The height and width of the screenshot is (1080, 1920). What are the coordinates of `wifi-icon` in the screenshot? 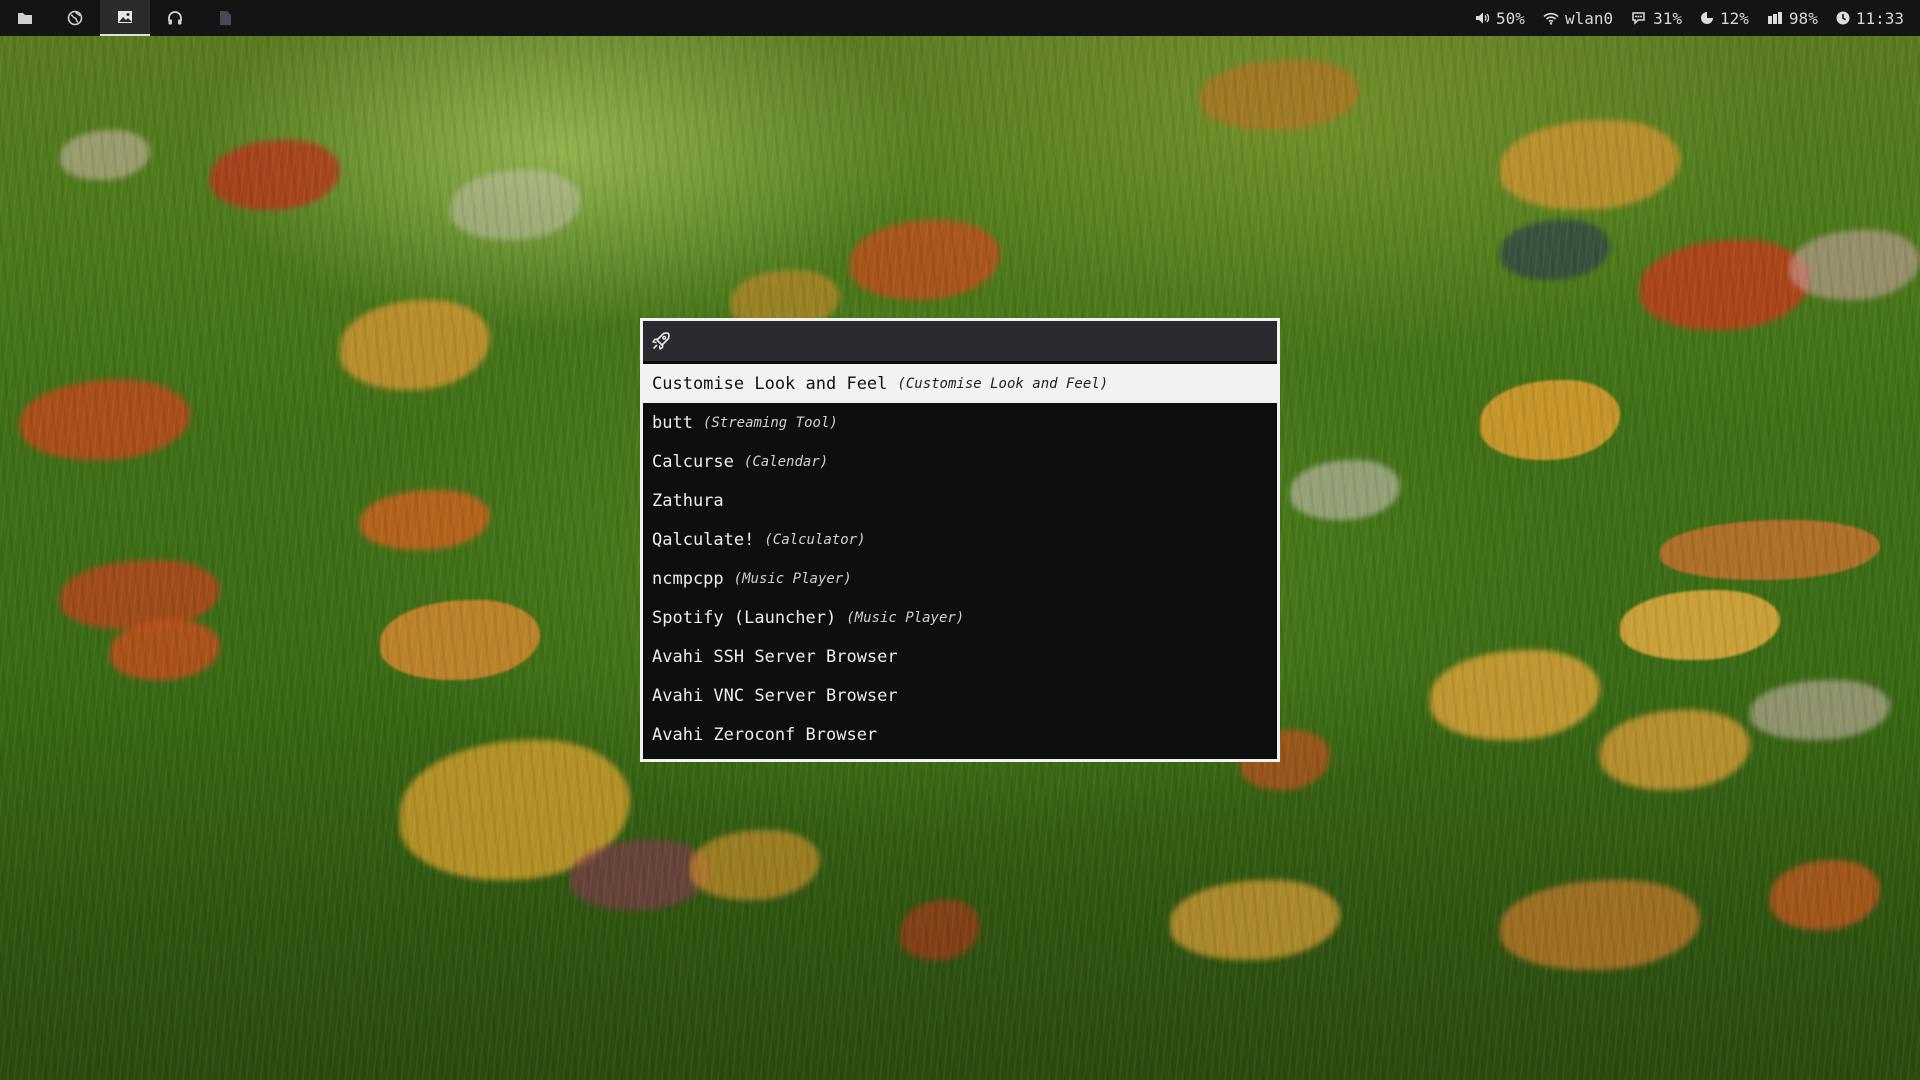 It's located at (1551, 18).